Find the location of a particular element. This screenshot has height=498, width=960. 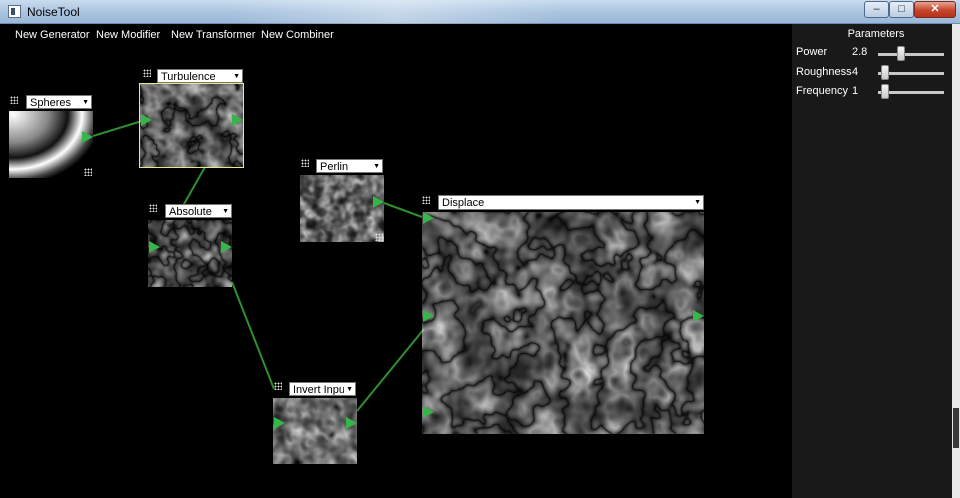

spheres-texture is located at coordinates (51, 144).